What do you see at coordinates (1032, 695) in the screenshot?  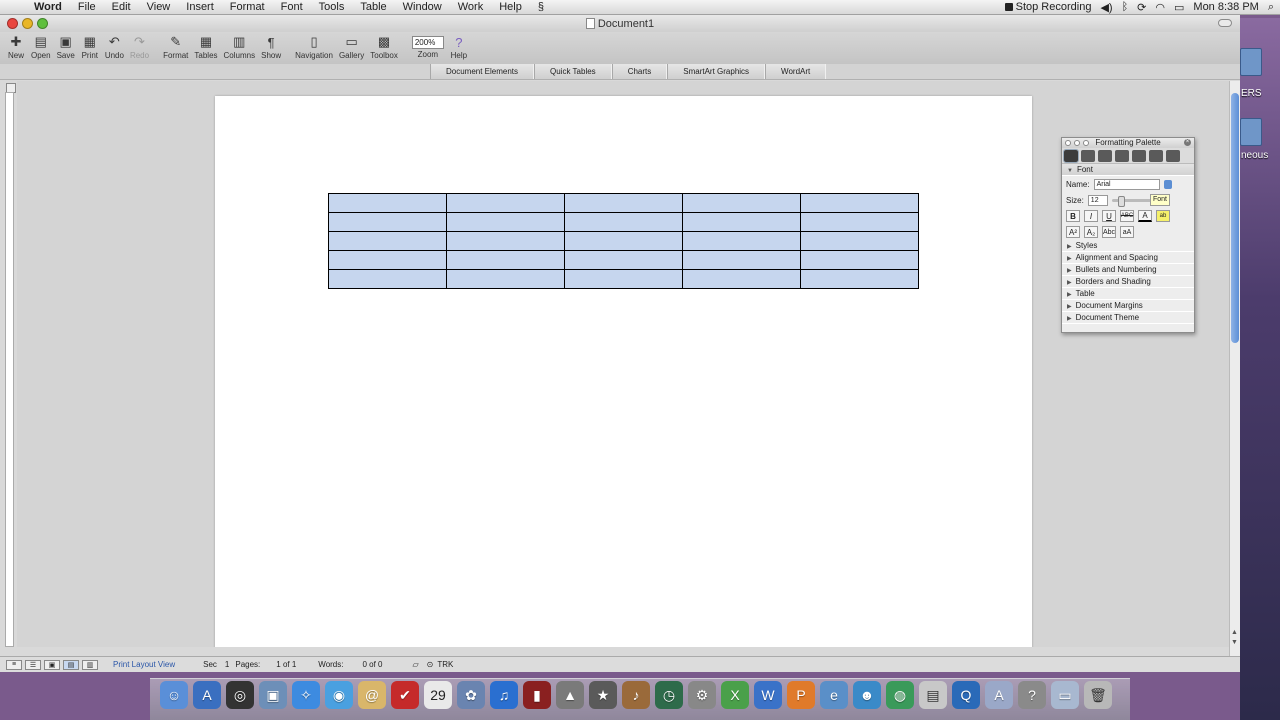 I see `help-viewer-icon: ?` at bounding box center [1032, 695].